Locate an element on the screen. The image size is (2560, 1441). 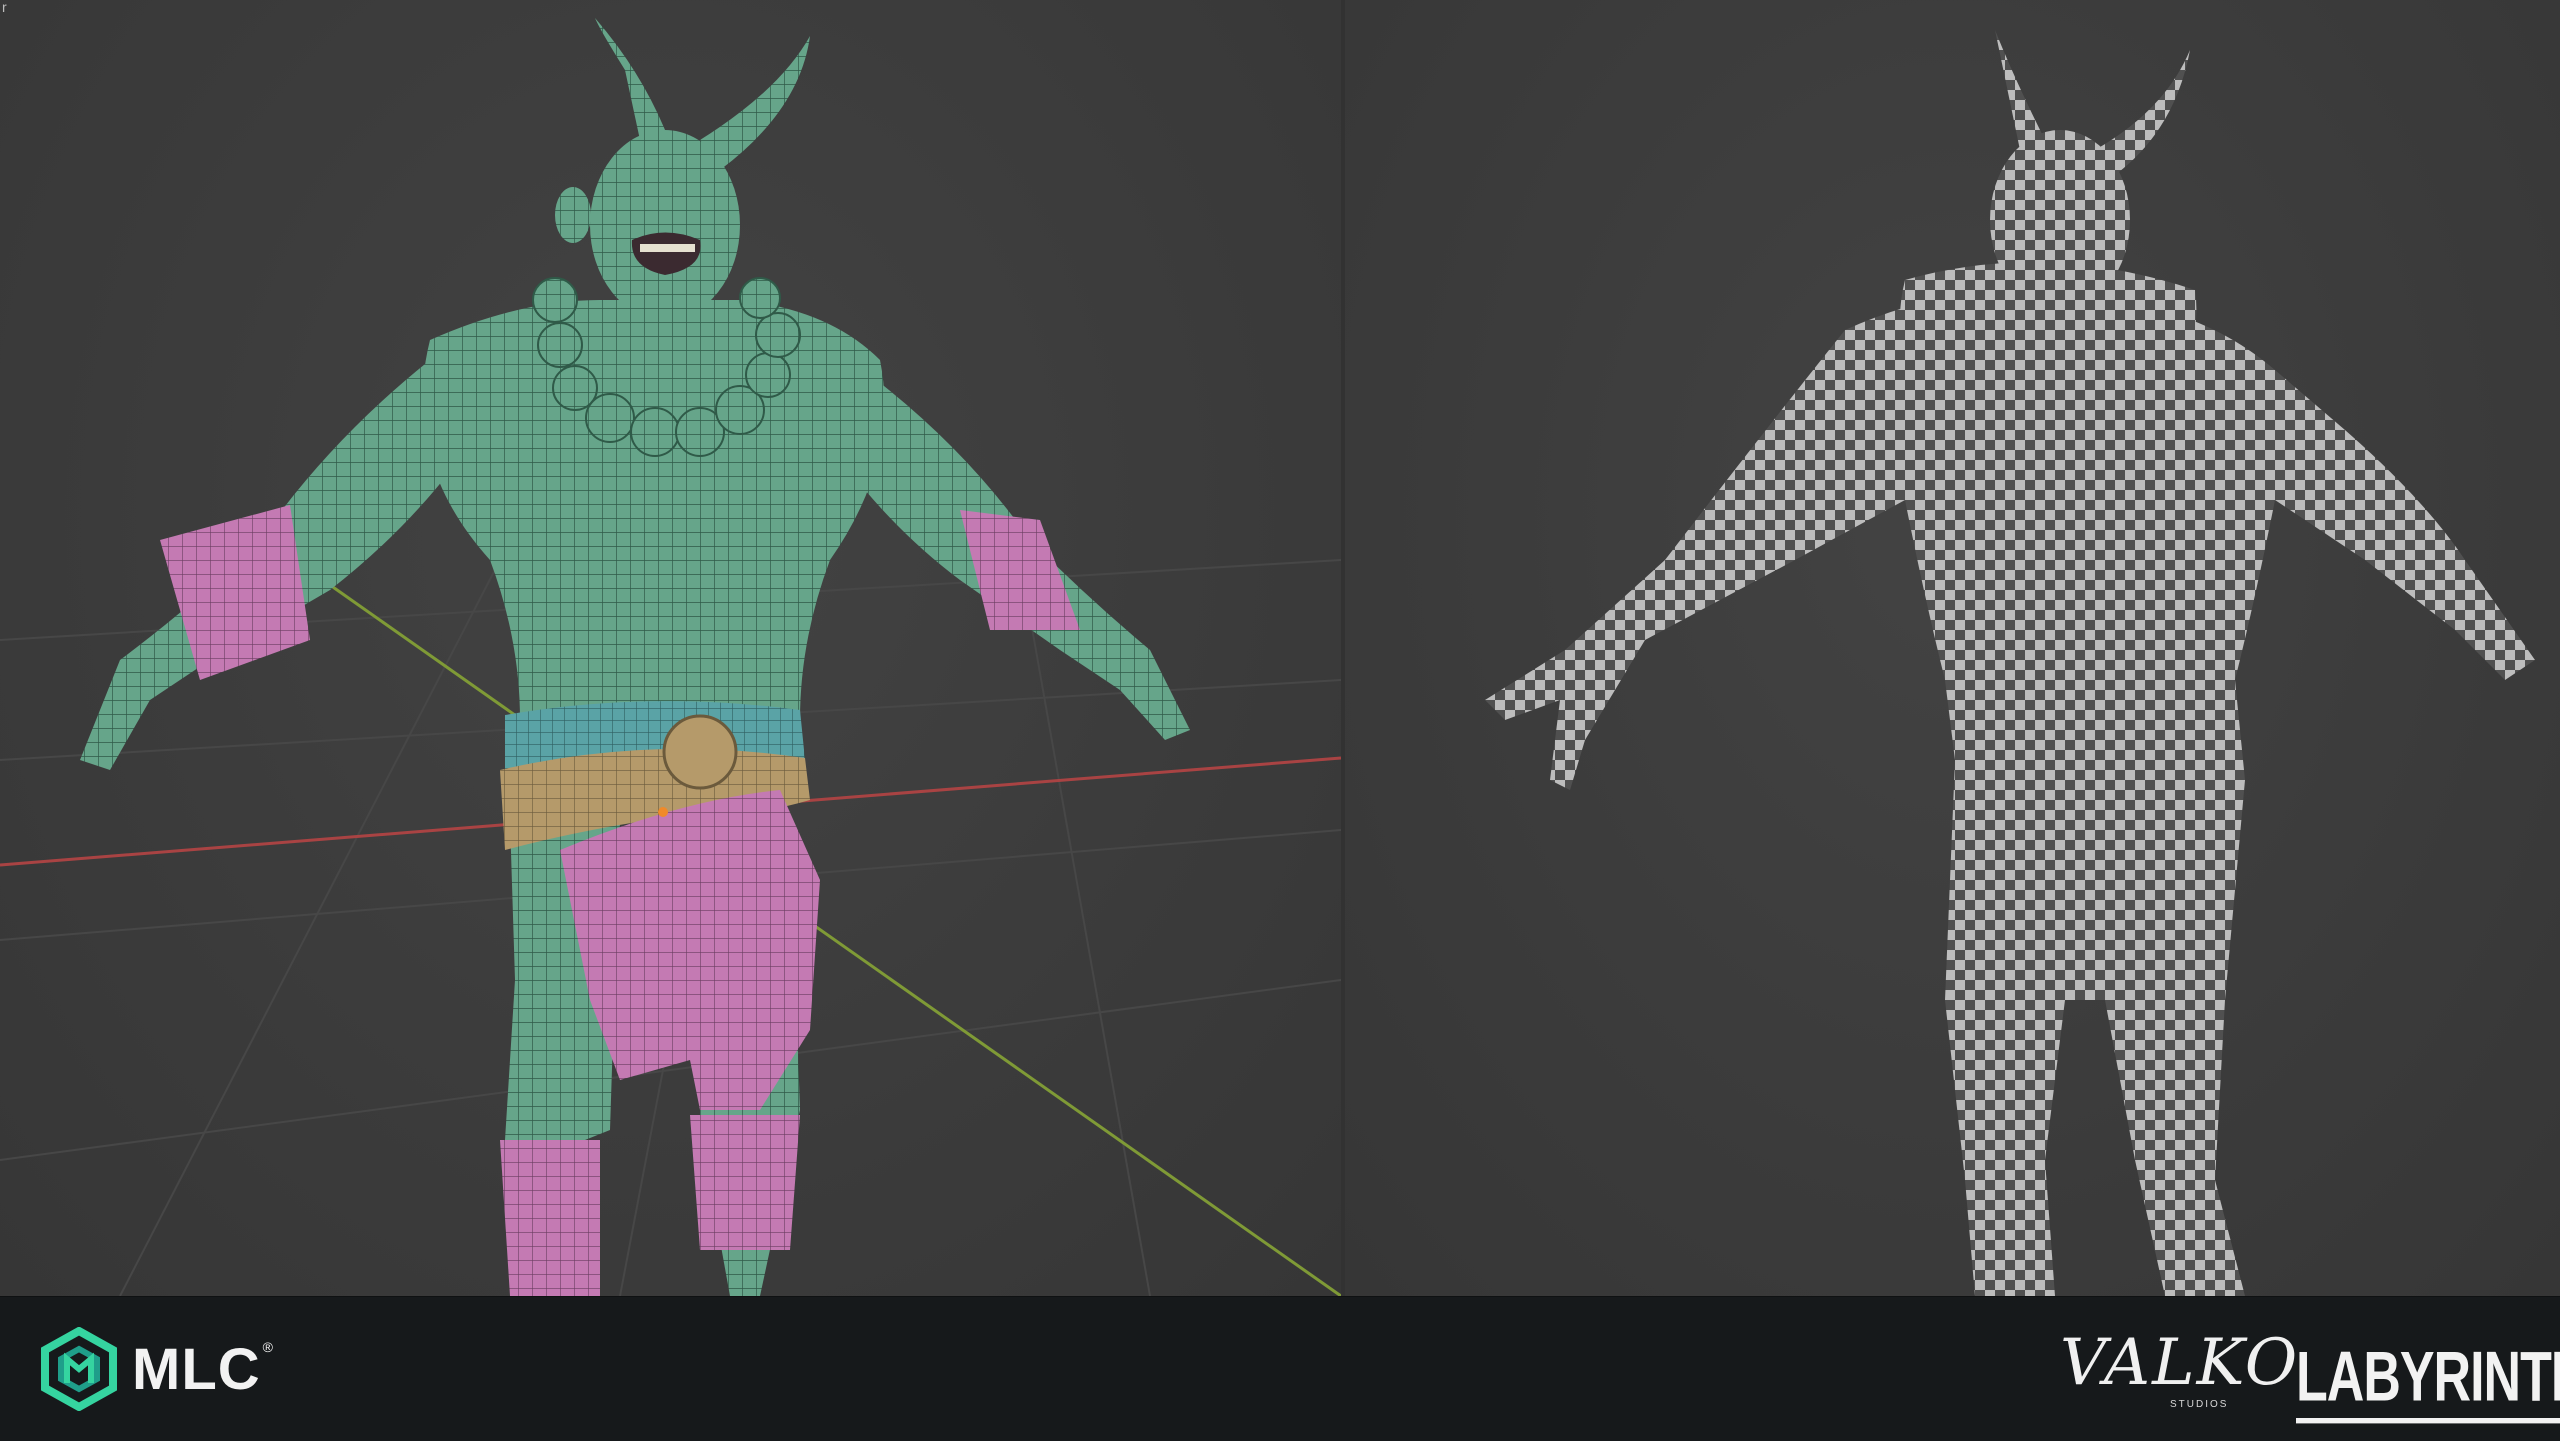
valko-label: VALKO is located at coordinates (2180, 1363).